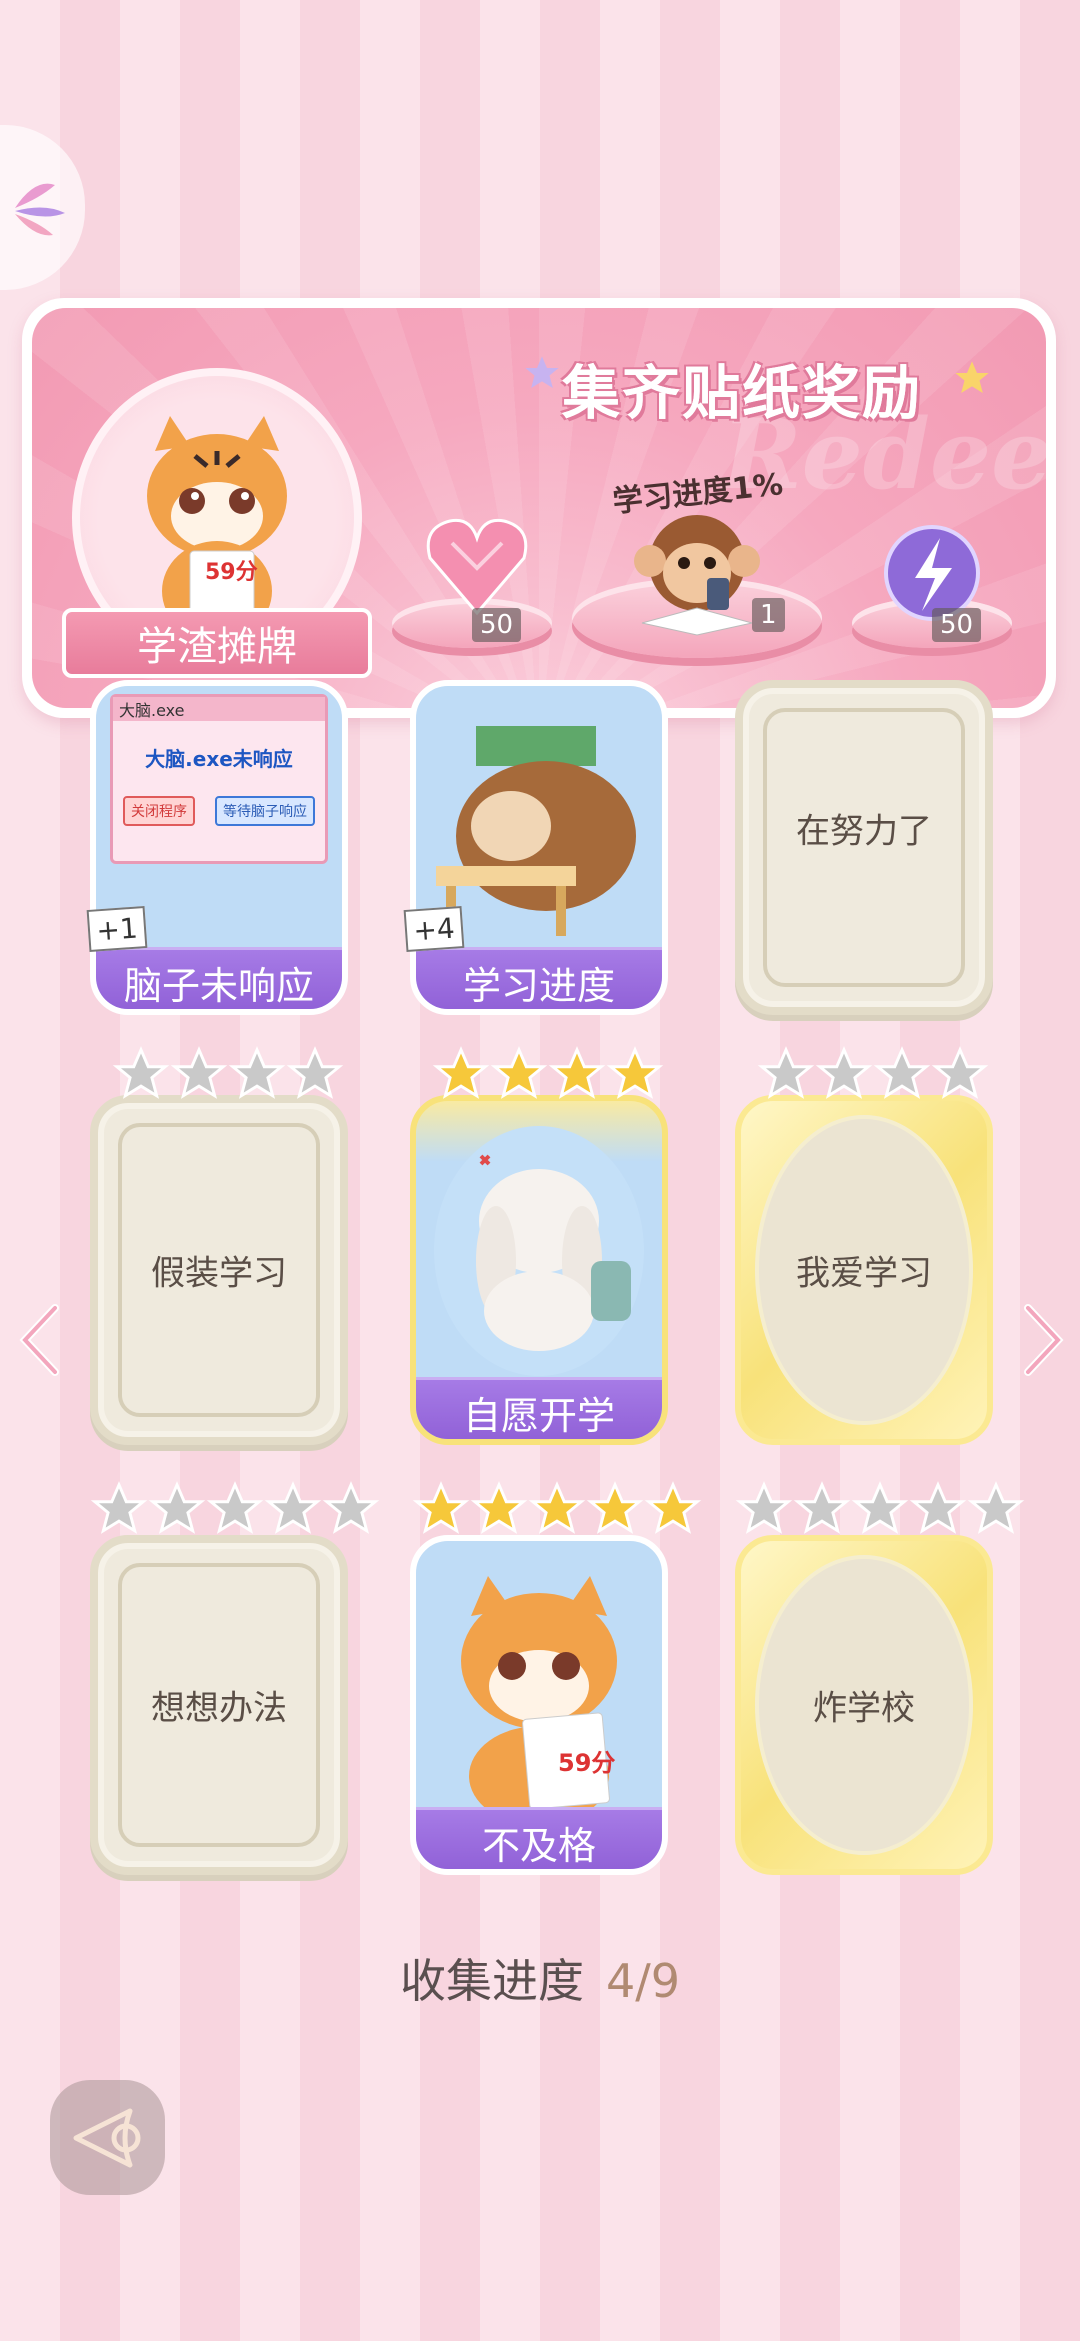 The height and width of the screenshot is (2341, 1080). I want to click on tiger-failed-illustration, so click(539, 1701).